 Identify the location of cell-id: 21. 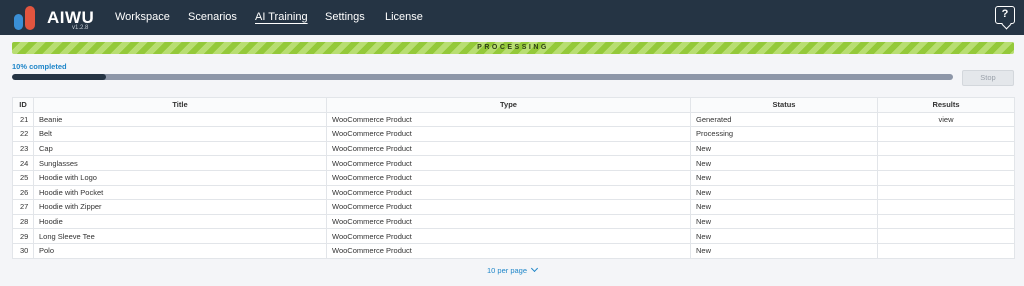
(23, 119).